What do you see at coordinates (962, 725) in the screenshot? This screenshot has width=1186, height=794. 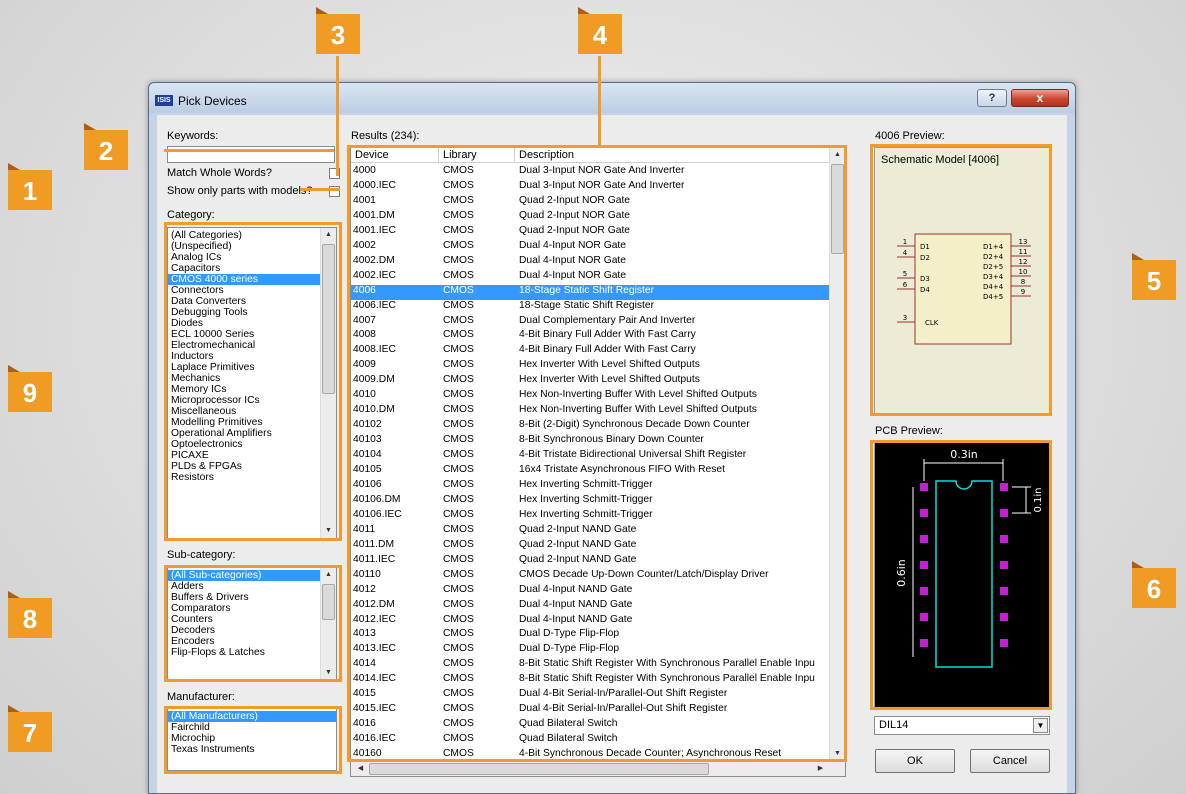 I see `package-select: DIL14 ▼` at bounding box center [962, 725].